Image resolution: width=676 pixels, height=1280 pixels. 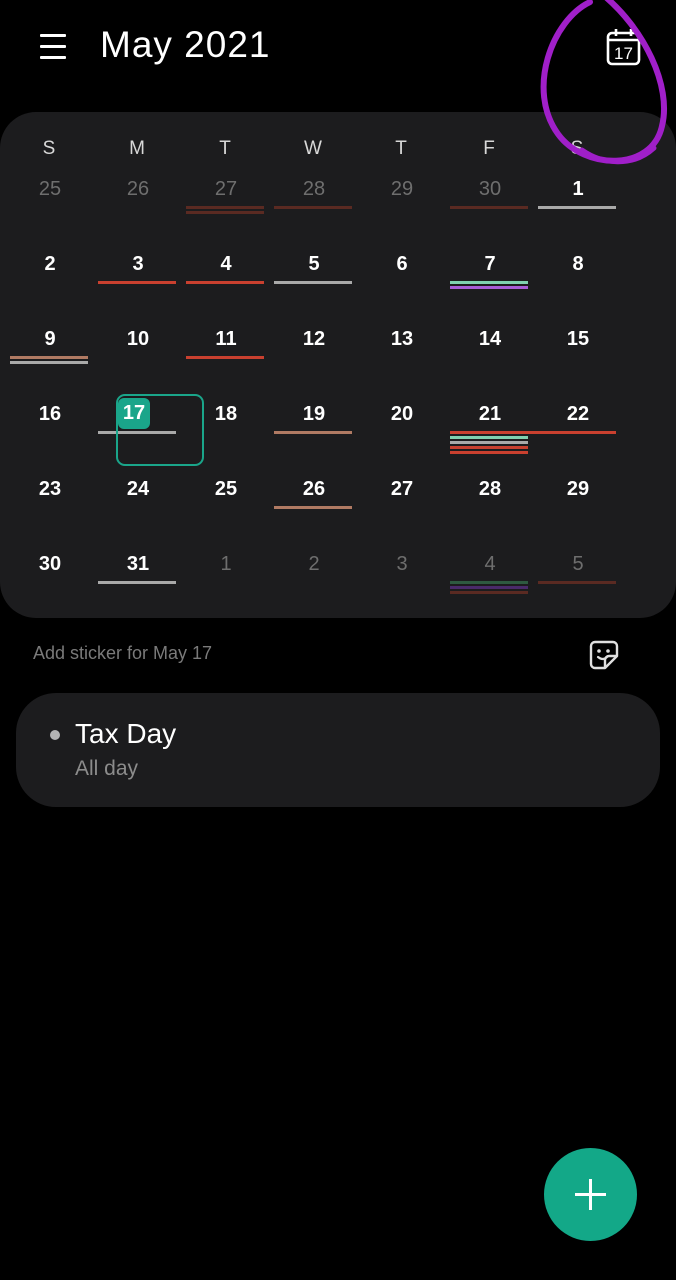 What do you see at coordinates (226, 363) in the screenshot?
I see `day-cell: 11` at bounding box center [226, 363].